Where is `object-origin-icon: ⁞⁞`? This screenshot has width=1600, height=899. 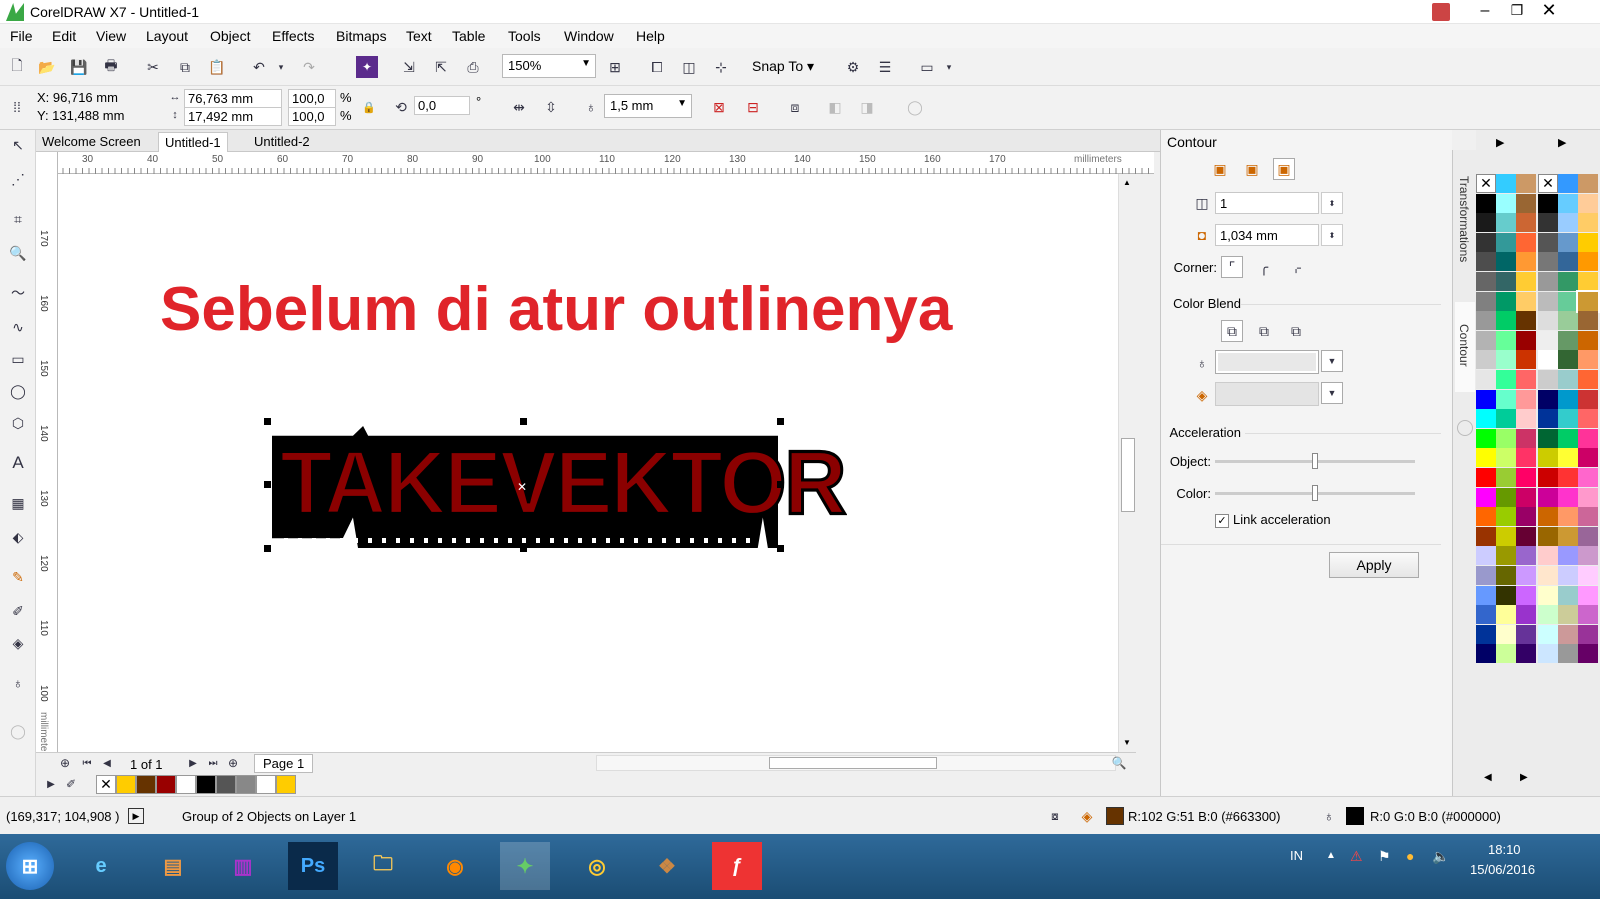 object-origin-icon: ⁞⁞ is located at coordinates (17, 107).